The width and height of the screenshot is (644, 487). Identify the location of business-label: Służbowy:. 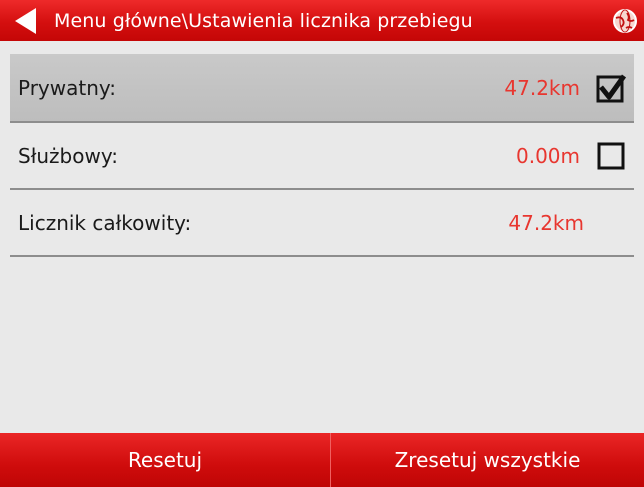
(68, 155).